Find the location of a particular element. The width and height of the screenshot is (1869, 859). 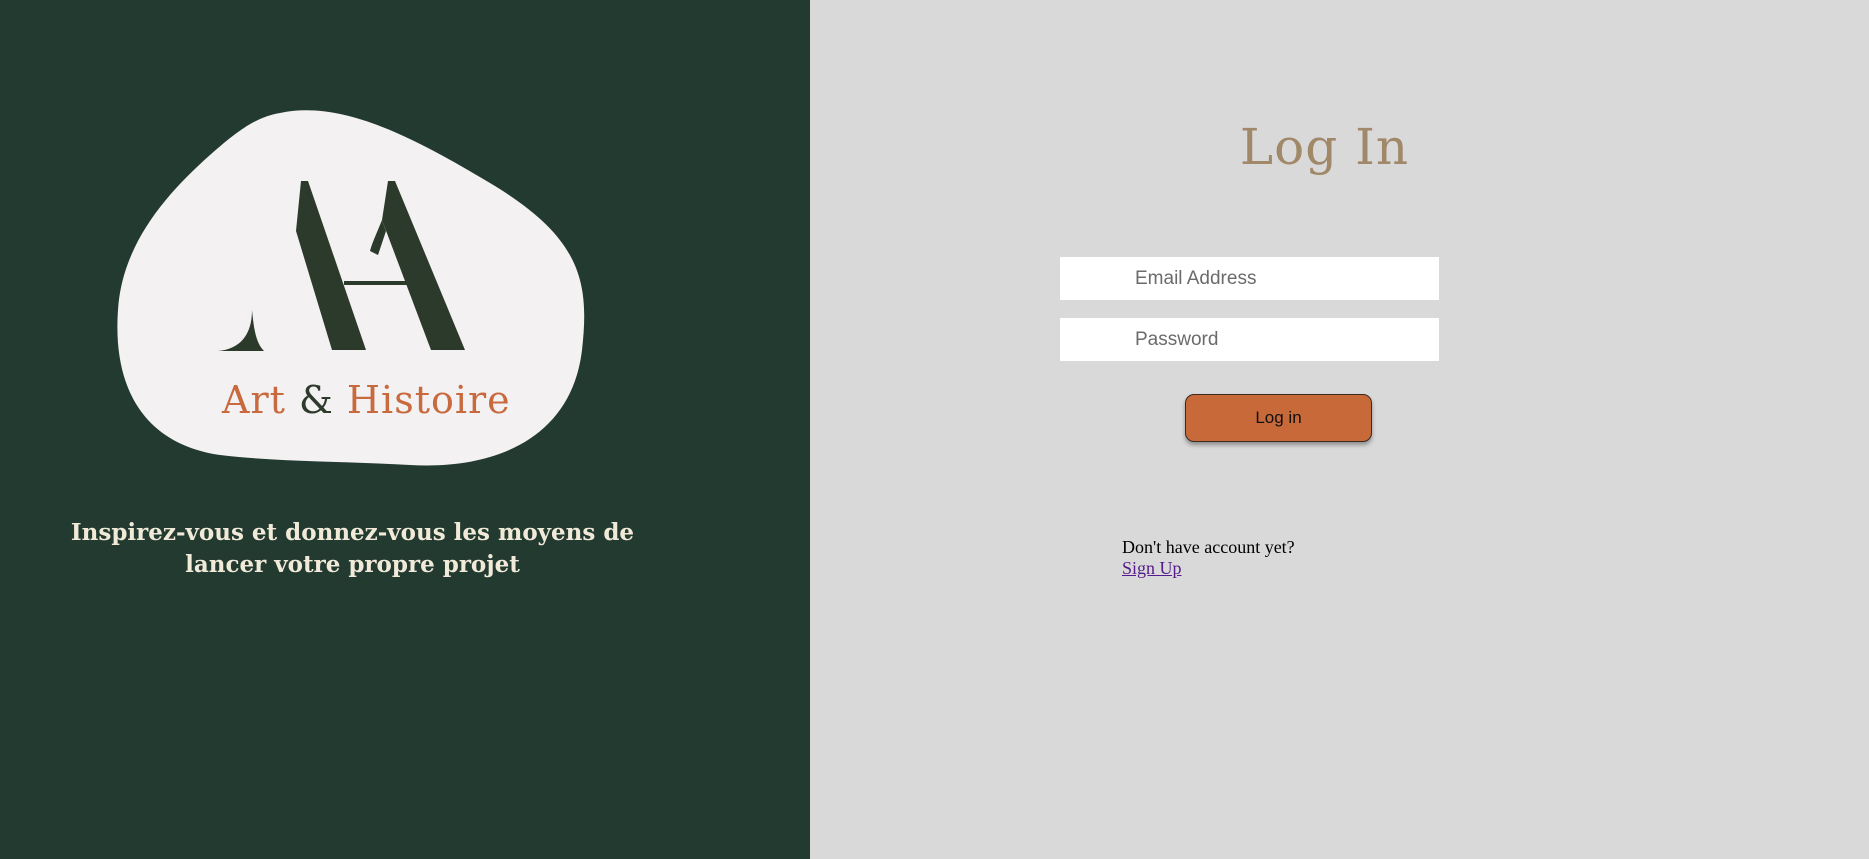

signup-prompt: Don't have account yet? is located at coordinates (1208, 547).